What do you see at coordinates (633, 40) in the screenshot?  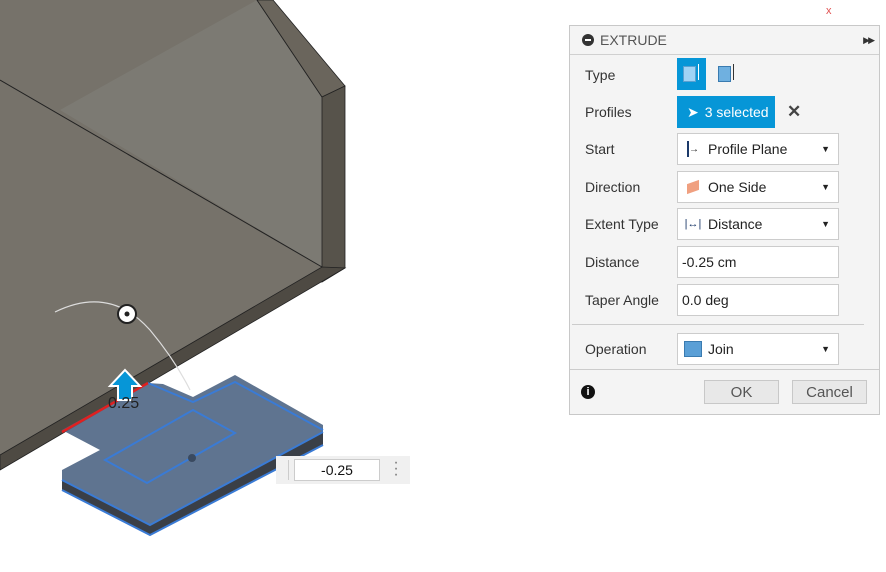 I see `panel-title: EXTRUDE` at bounding box center [633, 40].